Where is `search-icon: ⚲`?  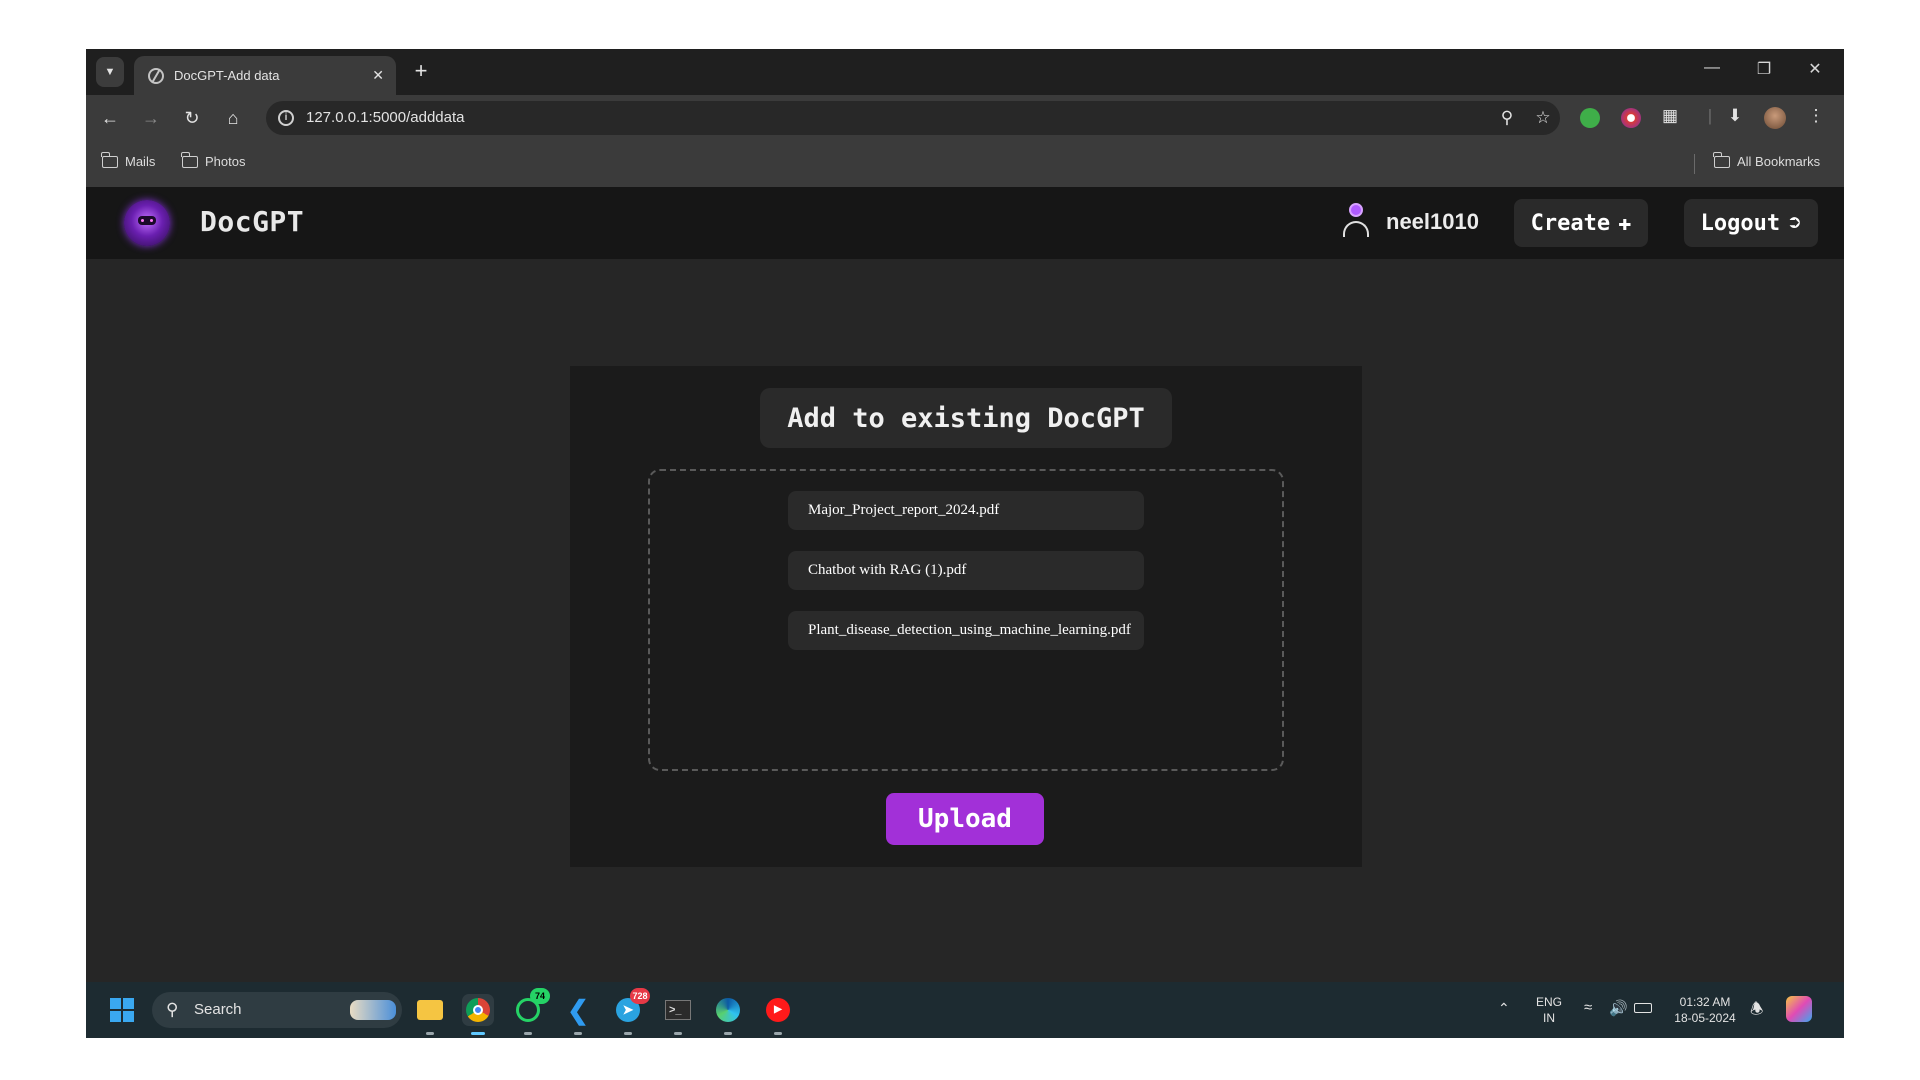
search-icon: ⚲ is located at coordinates (172, 1009).